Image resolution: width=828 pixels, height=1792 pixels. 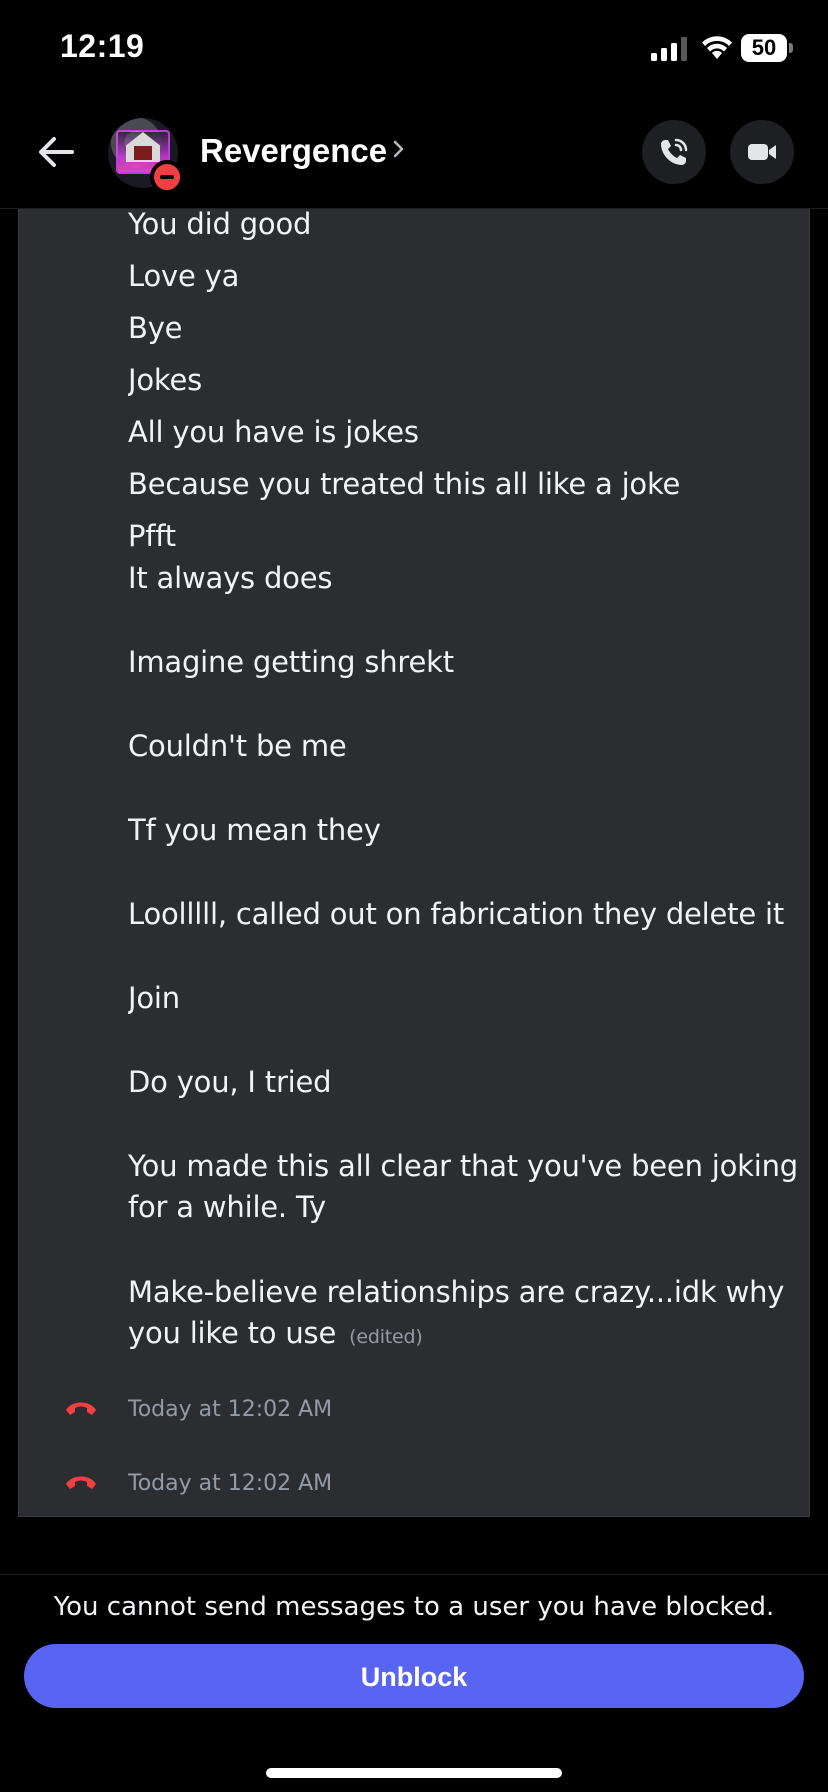 What do you see at coordinates (791, 48) in the screenshot?
I see `battery-tip` at bounding box center [791, 48].